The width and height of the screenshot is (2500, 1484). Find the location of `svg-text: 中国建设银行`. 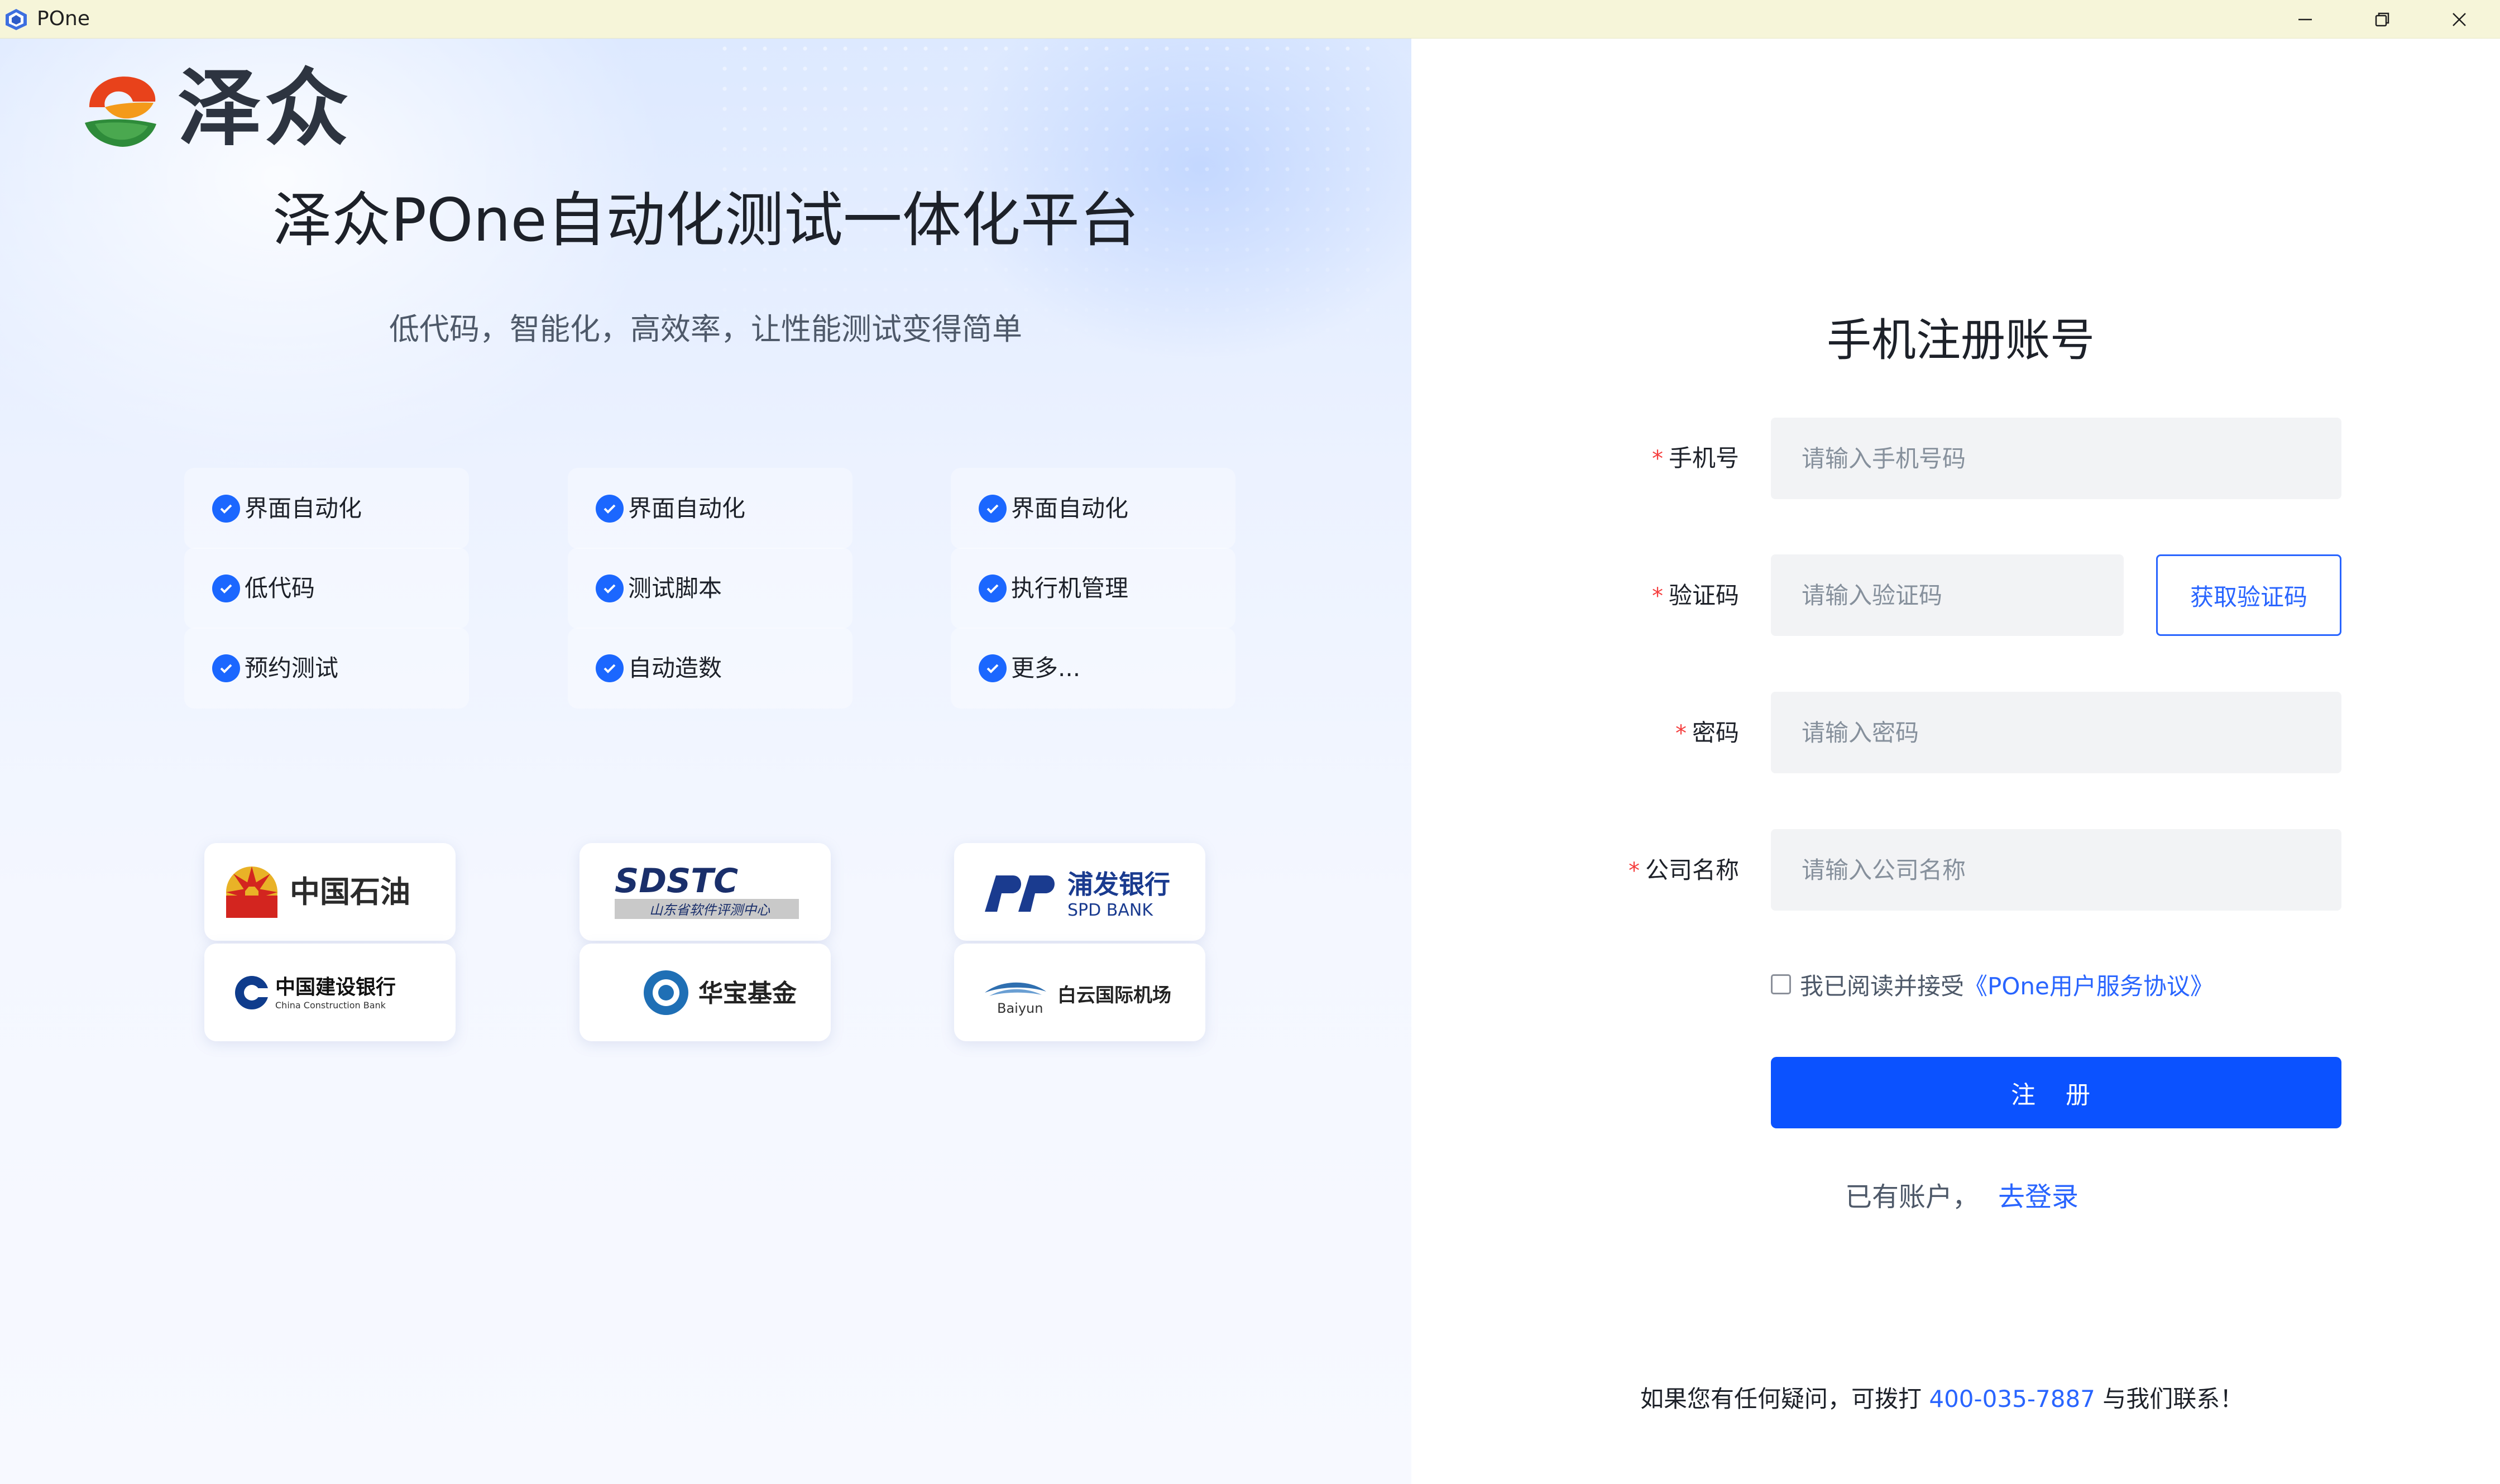

svg-text: 中国建设银行 is located at coordinates (335, 987).